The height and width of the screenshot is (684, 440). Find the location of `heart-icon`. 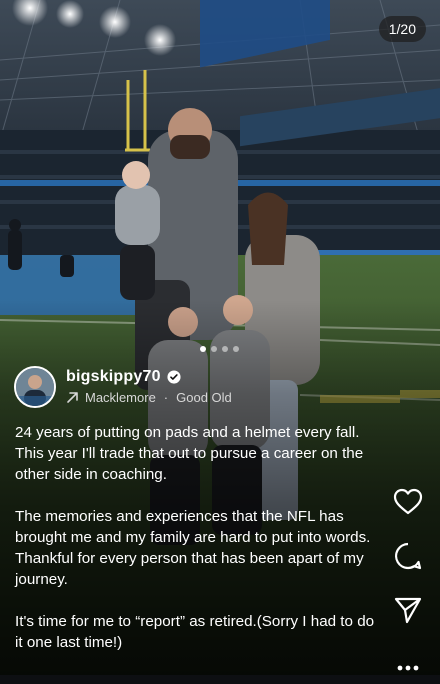

heart-icon is located at coordinates (408, 501).